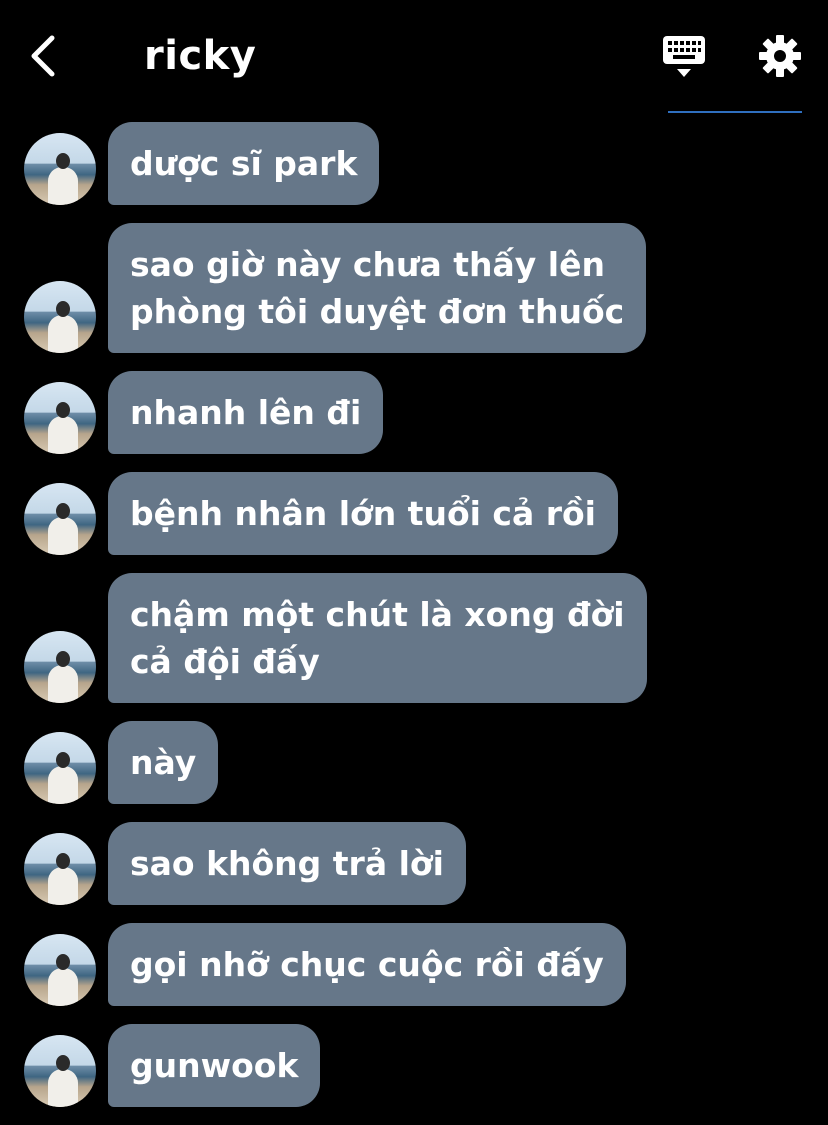 This screenshot has width=828, height=1125. I want to click on message-bubble: dược sĩ park, so click(244, 163).